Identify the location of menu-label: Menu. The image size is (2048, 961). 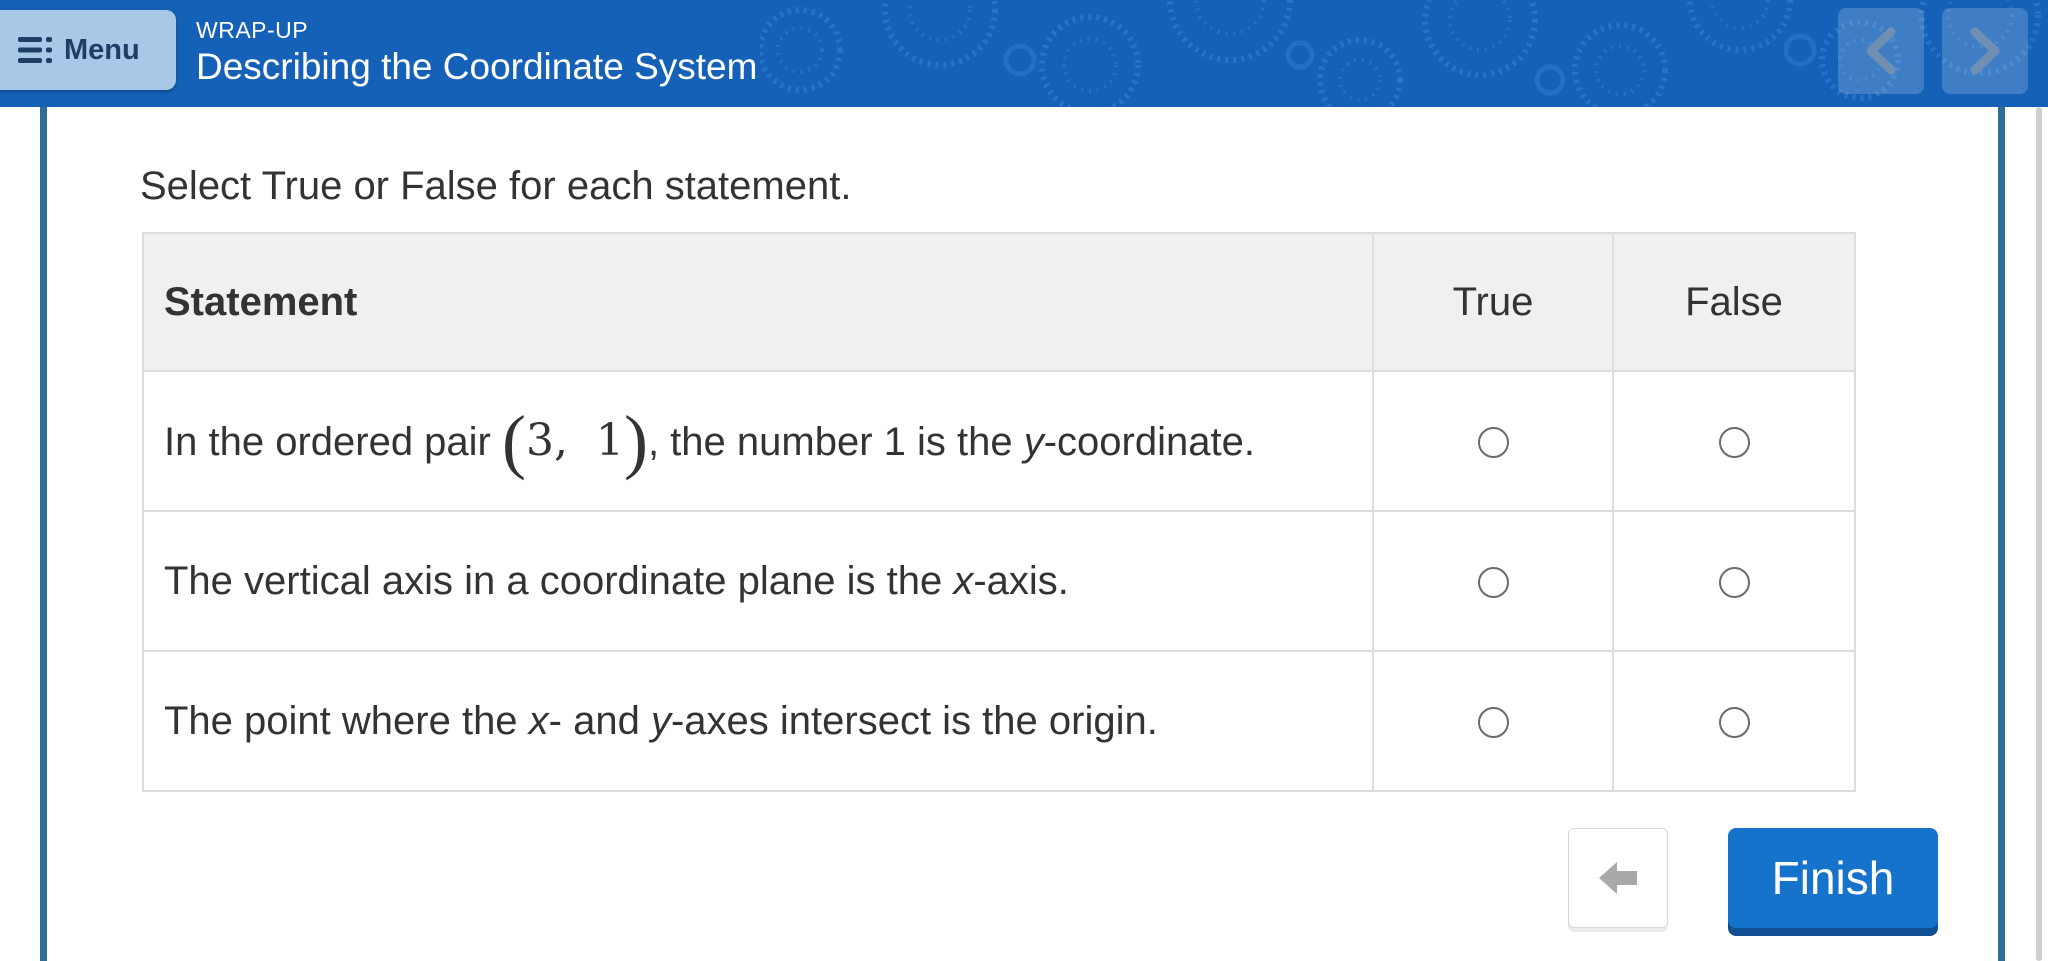
(102, 49).